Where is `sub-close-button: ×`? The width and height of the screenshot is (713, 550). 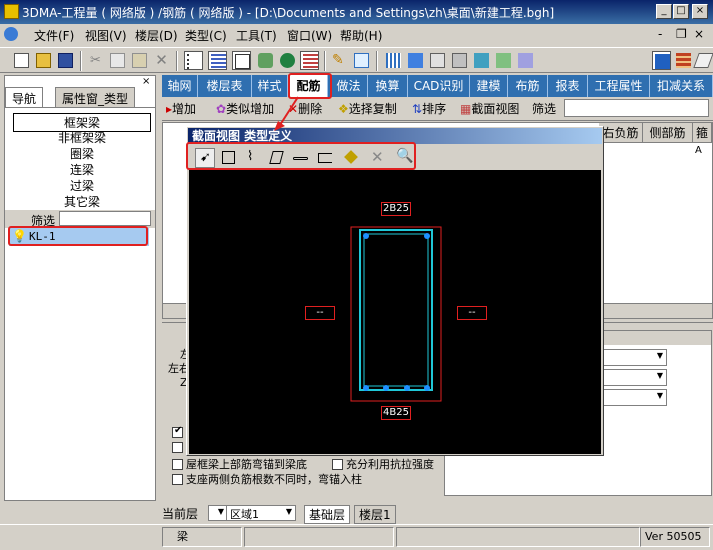
sub-close-button: × is located at coordinates (699, 34).